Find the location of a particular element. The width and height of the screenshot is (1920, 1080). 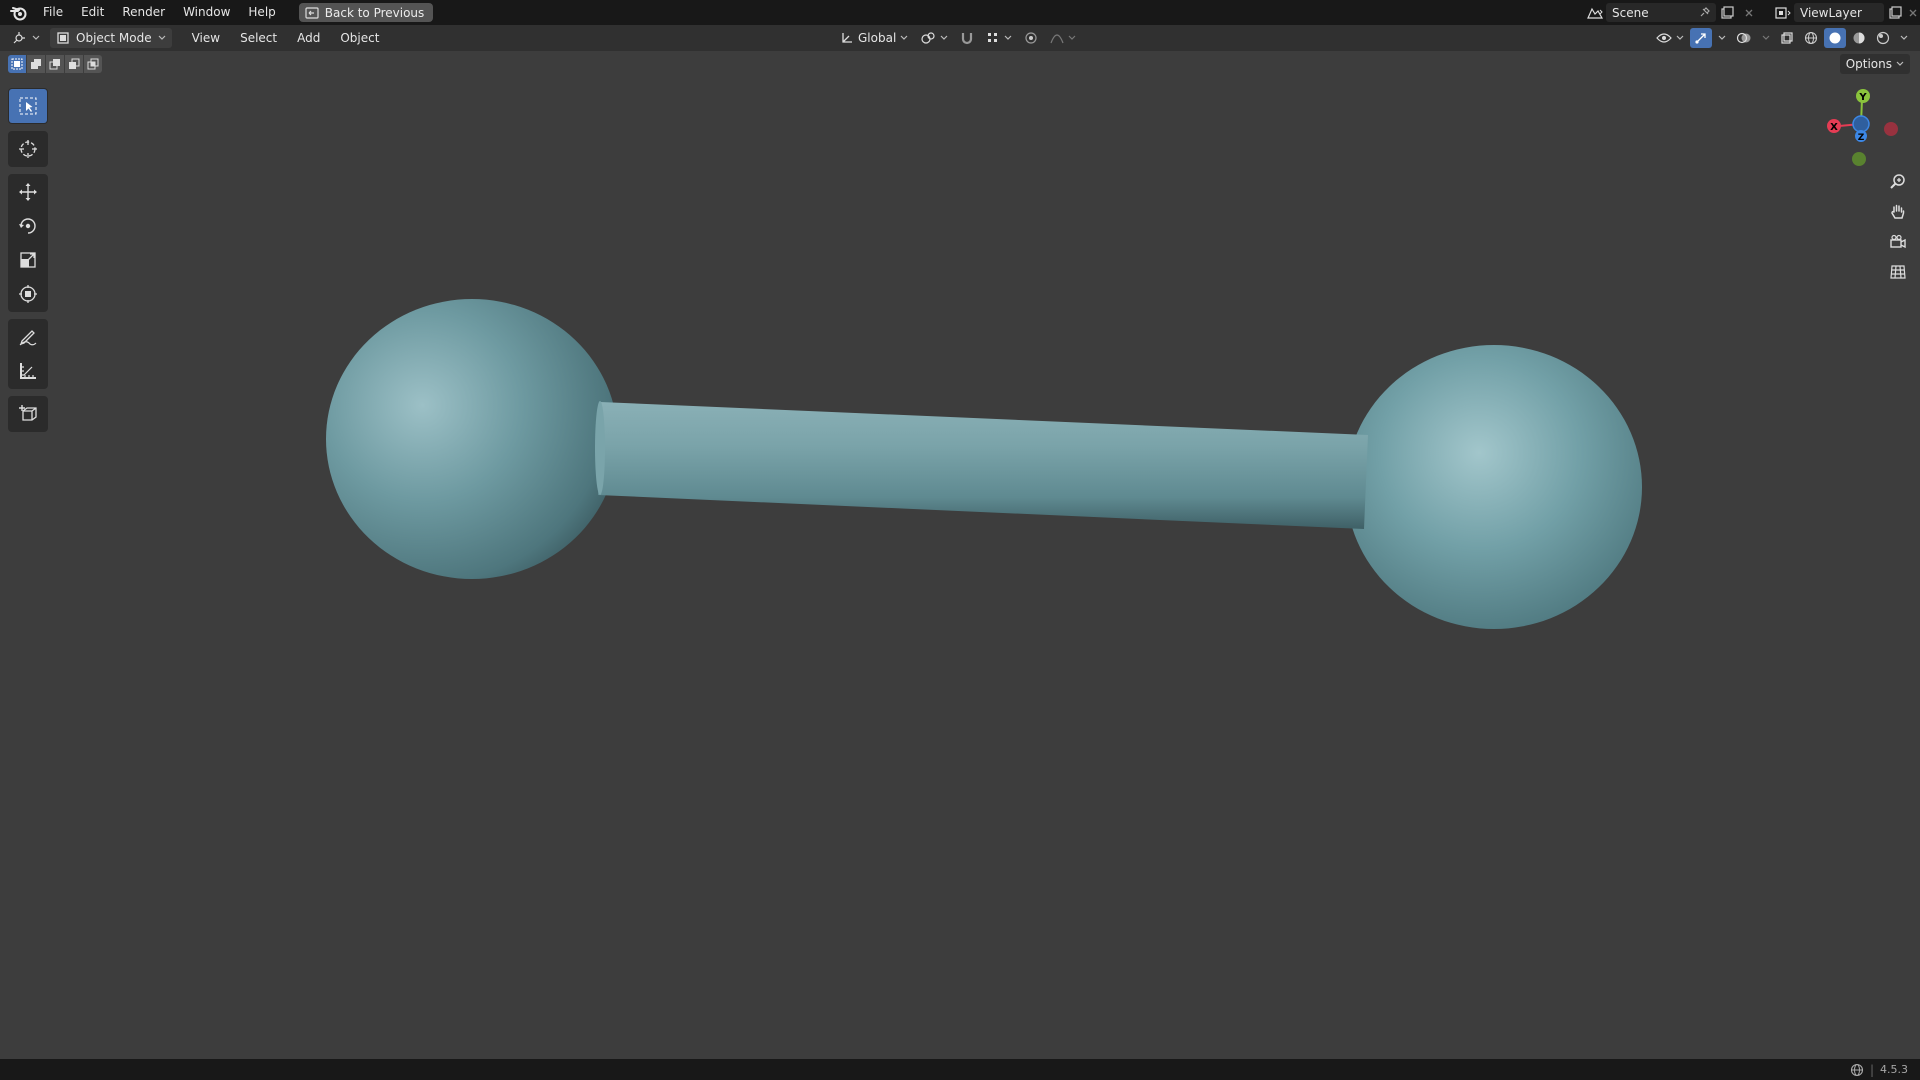

view-layer-type-icon is located at coordinates (1783, 12).